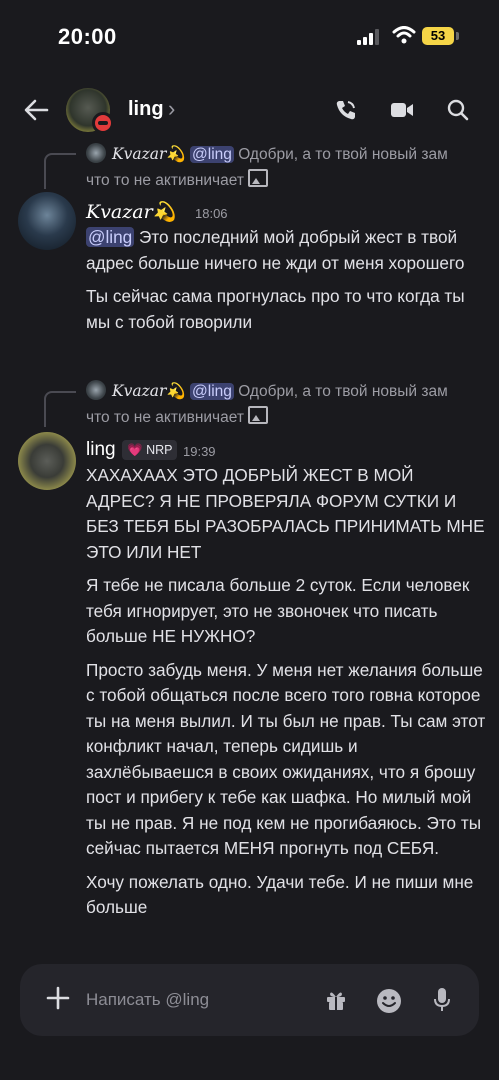 The width and height of the screenshot is (499, 1080). Describe the element at coordinates (389, 1001) in the screenshot. I see `emoji-icon` at that location.